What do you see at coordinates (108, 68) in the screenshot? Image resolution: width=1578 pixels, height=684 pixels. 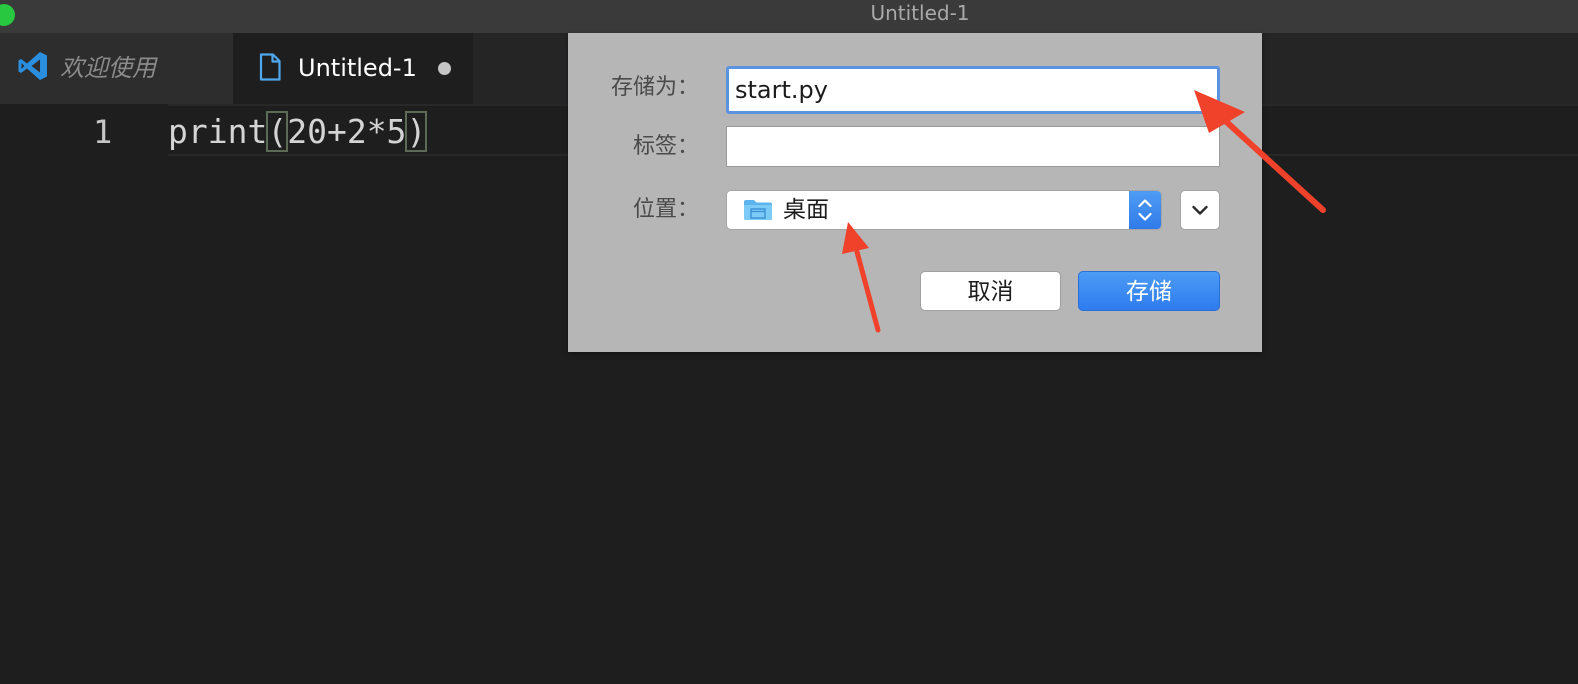 I see `tab-welcome-label: 欢迎使用` at bounding box center [108, 68].